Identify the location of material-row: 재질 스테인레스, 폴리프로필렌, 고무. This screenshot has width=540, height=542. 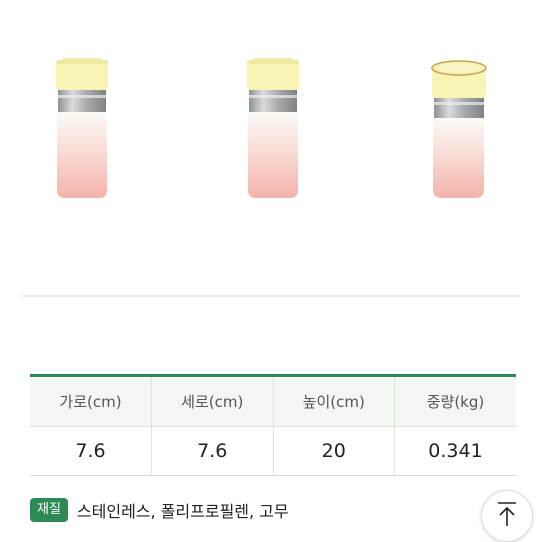
(159, 510).